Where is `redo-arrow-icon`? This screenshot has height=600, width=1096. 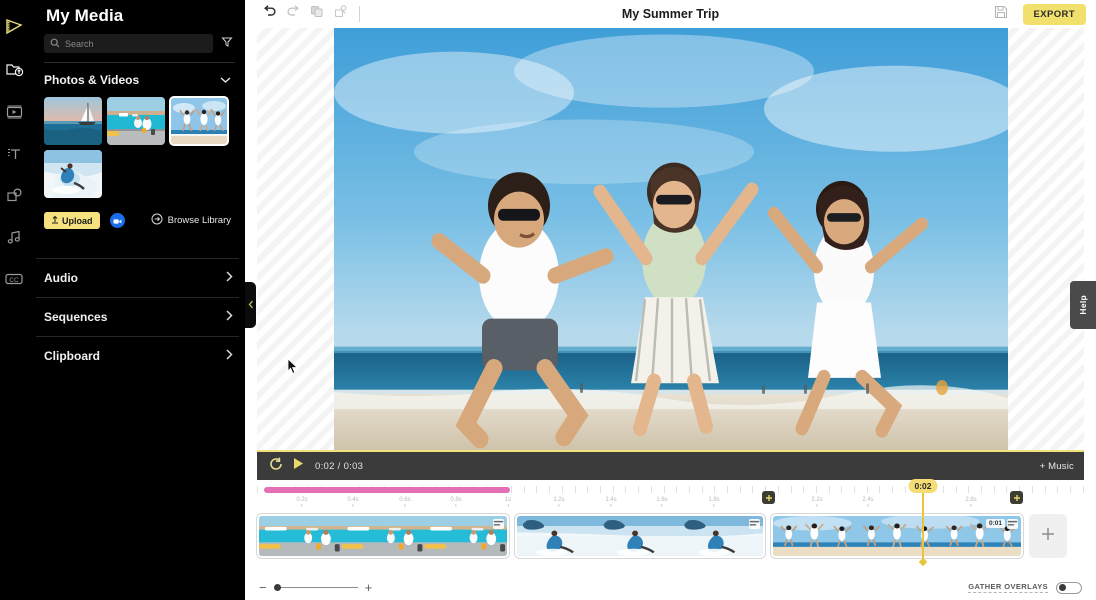
redo-arrow-icon is located at coordinates (293, 14).